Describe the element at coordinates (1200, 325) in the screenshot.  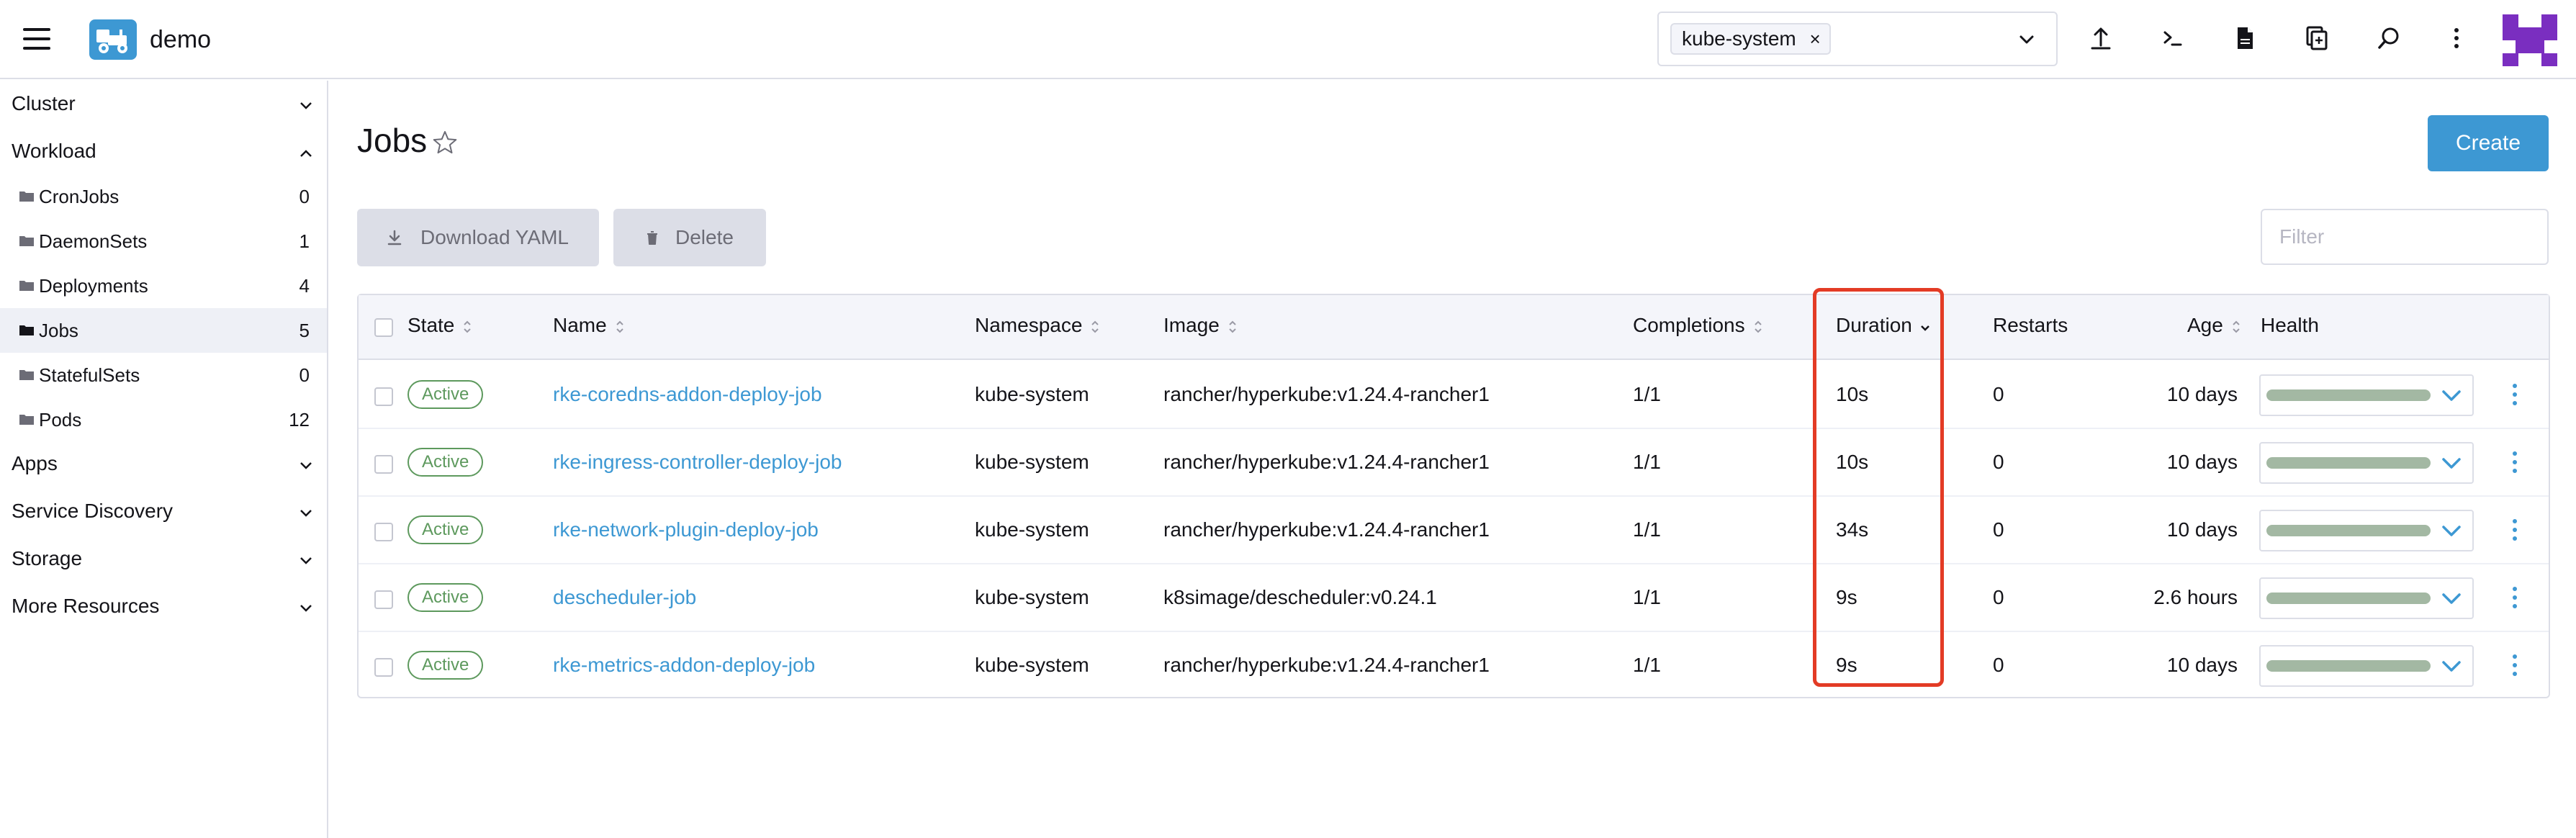
I see `column-header-image: Image` at that location.